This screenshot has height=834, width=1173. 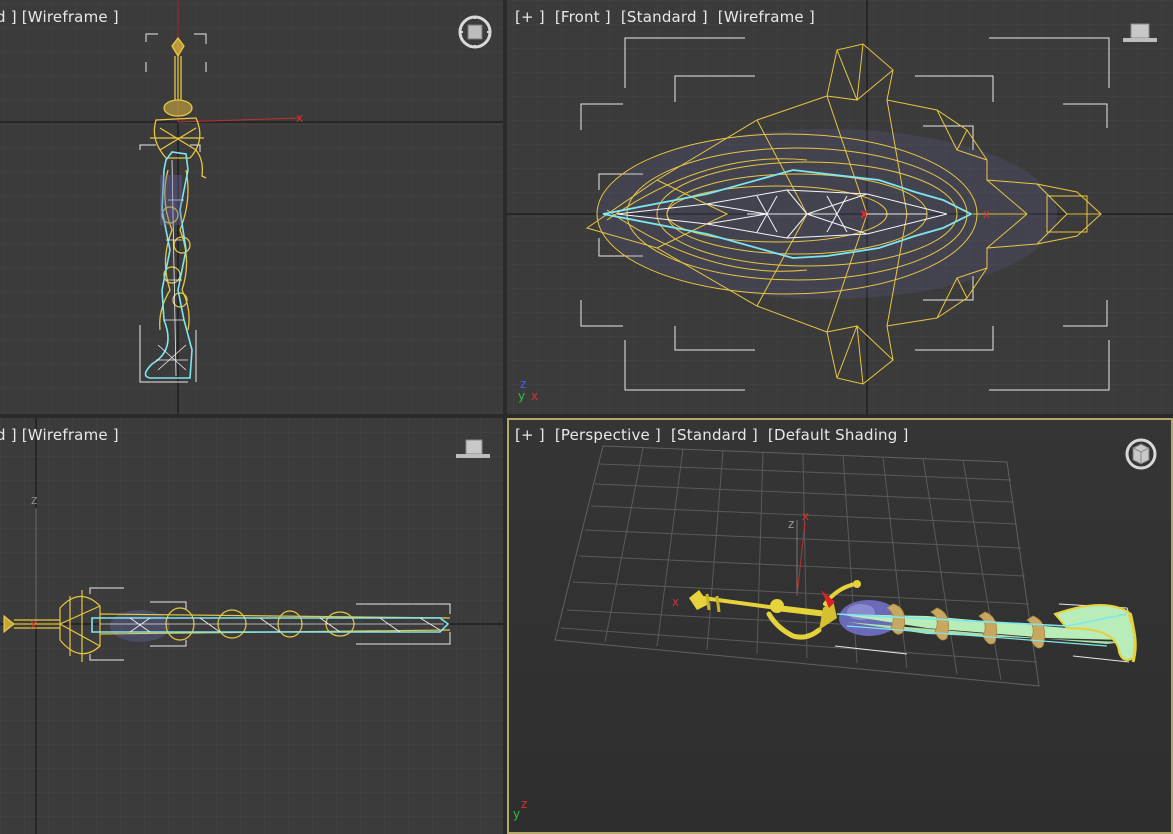 What do you see at coordinates (586, 416) in the screenshot?
I see `viewport-divider-horizontal` at bounding box center [586, 416].